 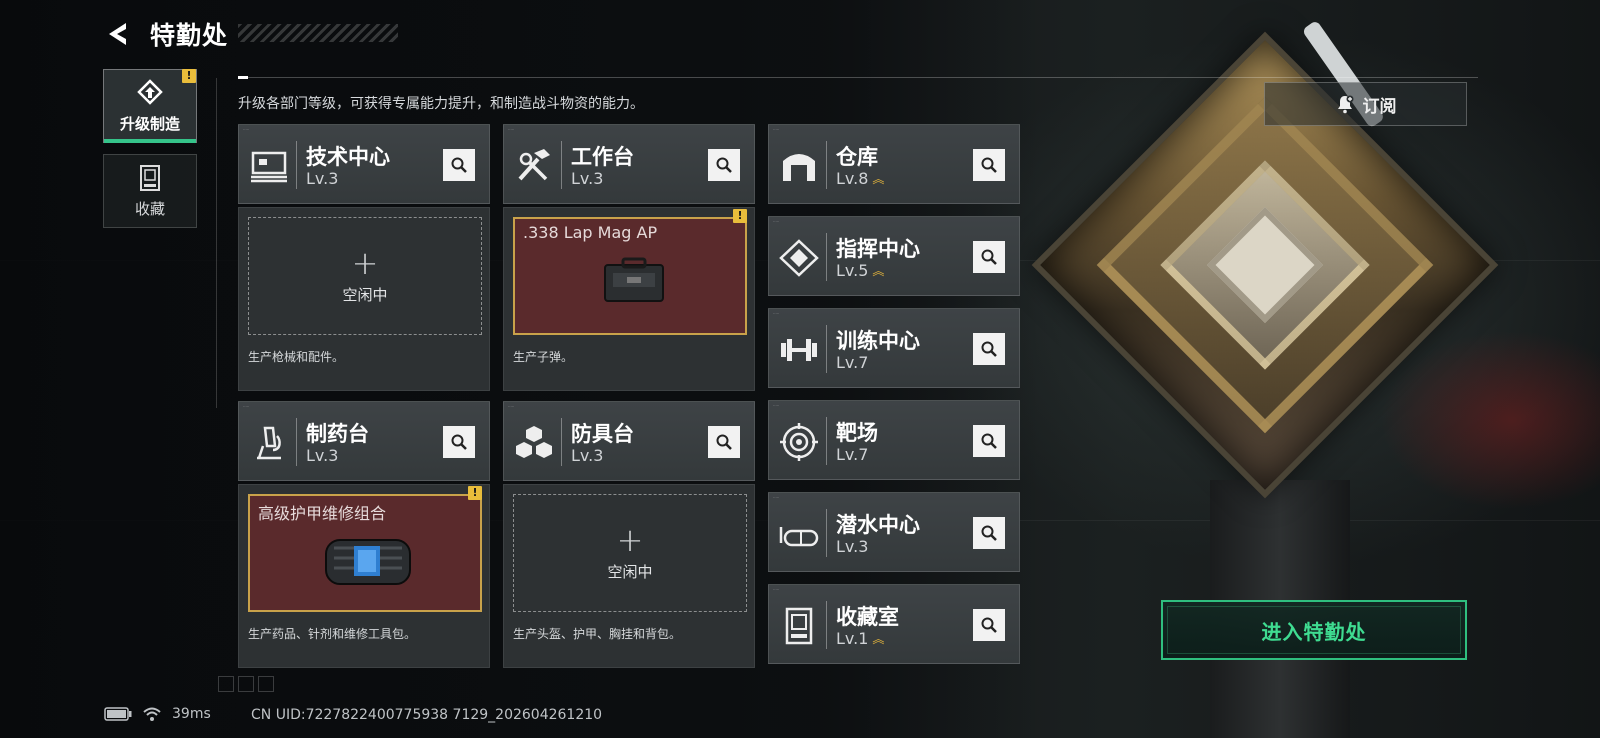 I want to click on page-subtitle: 升级各部门等级，可获得专属能力提升，和制造战斗物资的能力。, so click(x=441, y=104).